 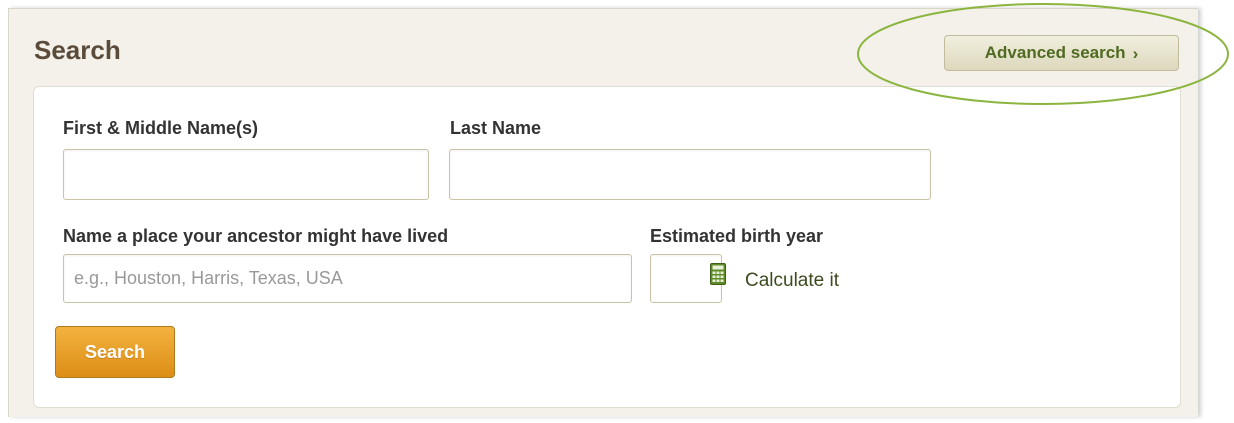 I want to click on search-button: Search, so click(x=115, y=352).